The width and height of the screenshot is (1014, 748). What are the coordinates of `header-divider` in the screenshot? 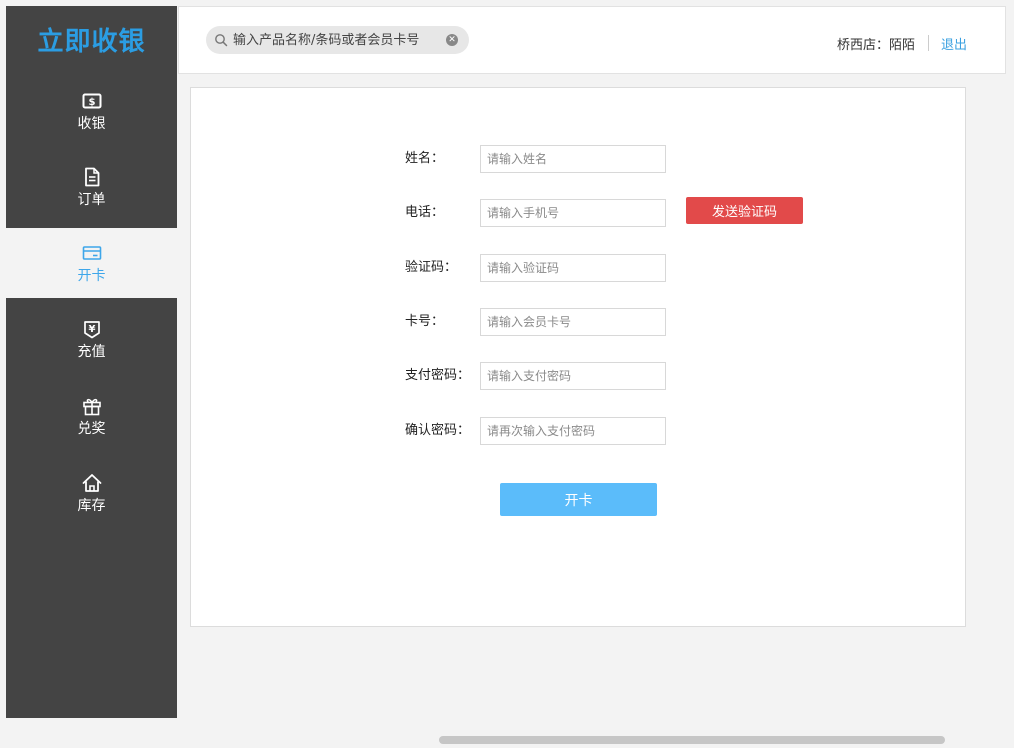 It's located at (928, 43).